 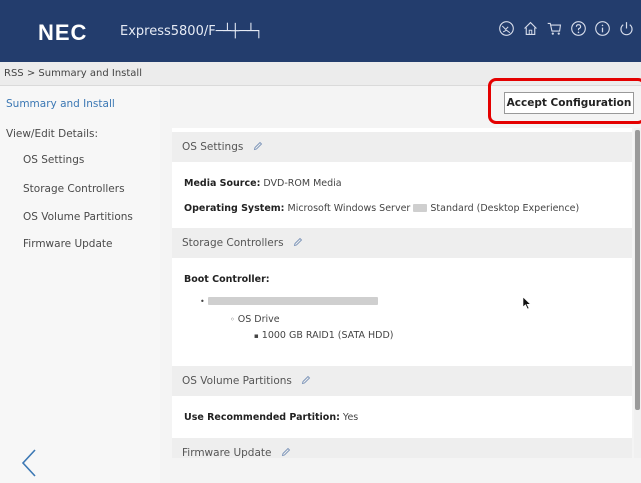 What do you see at coordinates (234, 208) in the screenshot?
I see `operating-system-label: Operating System:` at bounding box center [234, 208].